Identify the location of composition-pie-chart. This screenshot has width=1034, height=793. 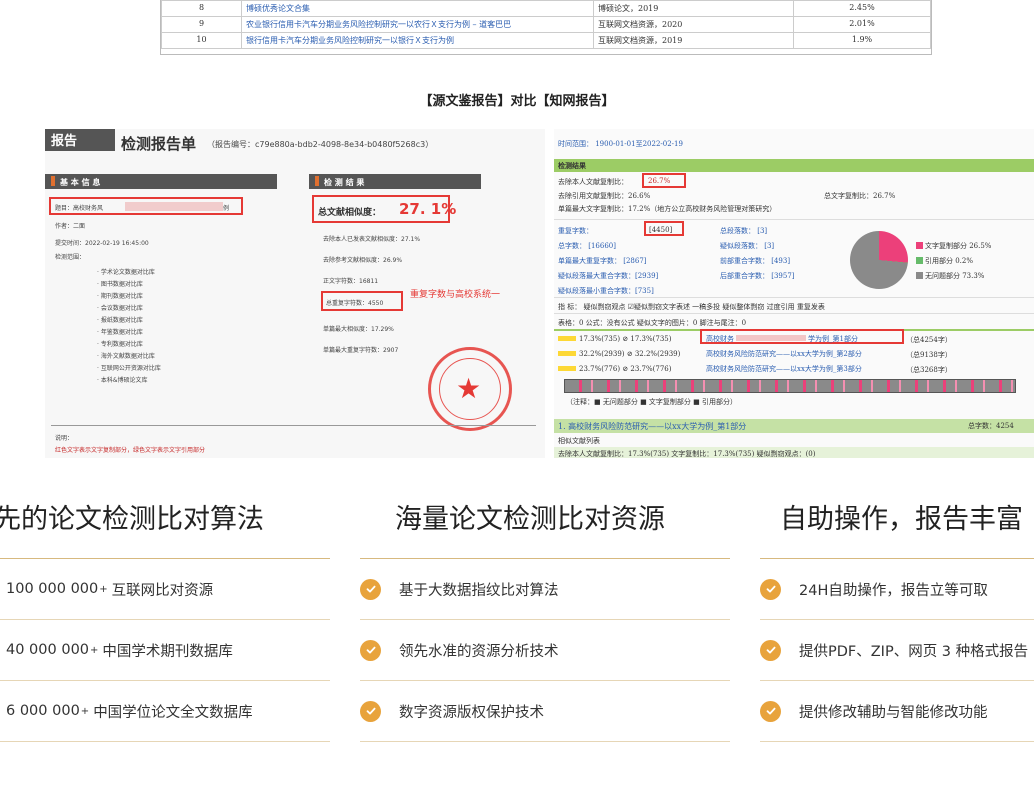
(879, 260).